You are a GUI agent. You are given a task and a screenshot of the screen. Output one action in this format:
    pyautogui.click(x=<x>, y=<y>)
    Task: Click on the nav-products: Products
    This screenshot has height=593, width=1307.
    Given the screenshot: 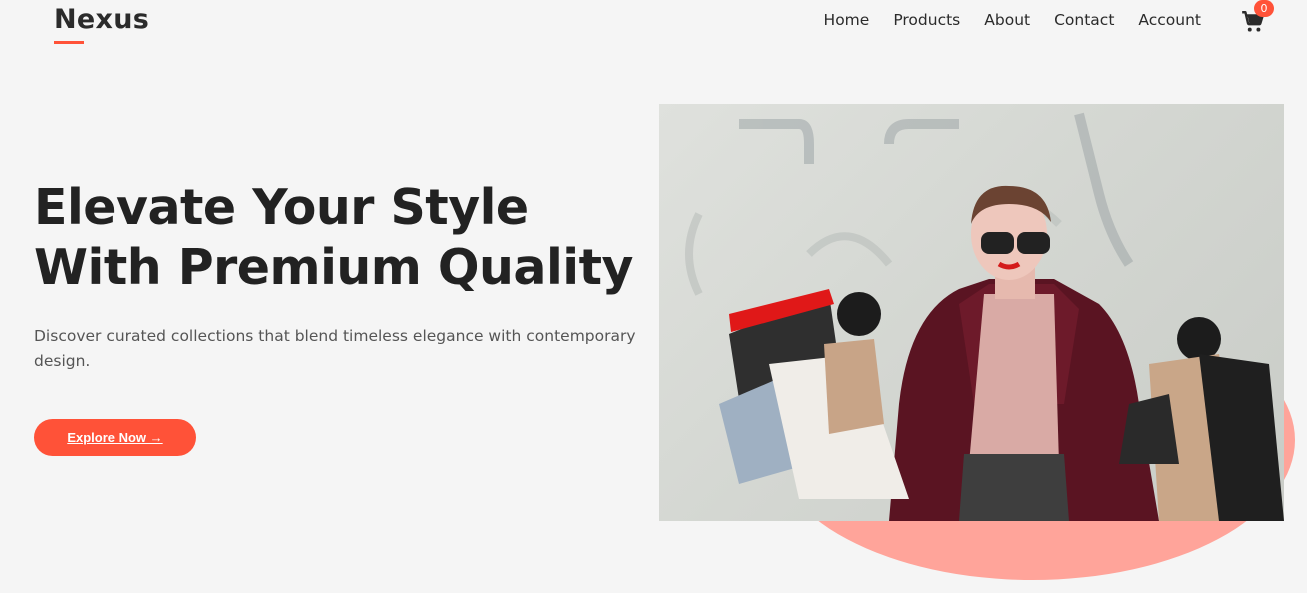 What is the action you would take?
    pyautogui.click(x=926, y=20)
    